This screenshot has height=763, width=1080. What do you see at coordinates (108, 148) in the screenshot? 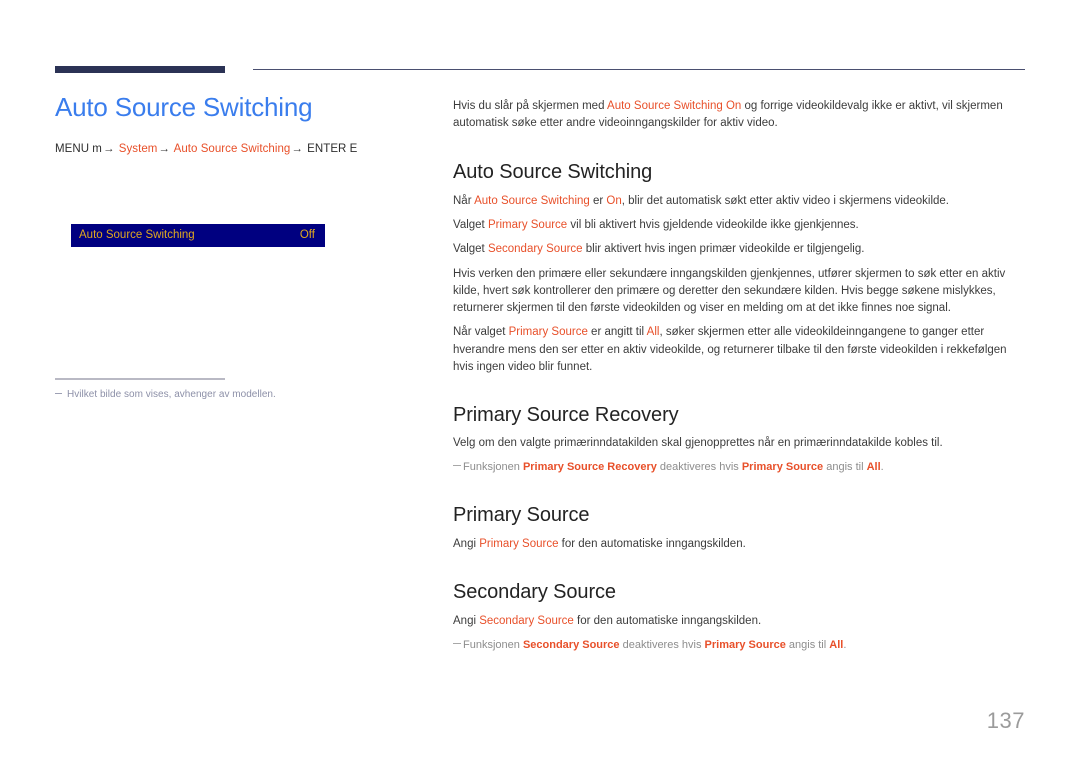
I see `menu-path-arrow-1: →` at bounding box center [108, 148].